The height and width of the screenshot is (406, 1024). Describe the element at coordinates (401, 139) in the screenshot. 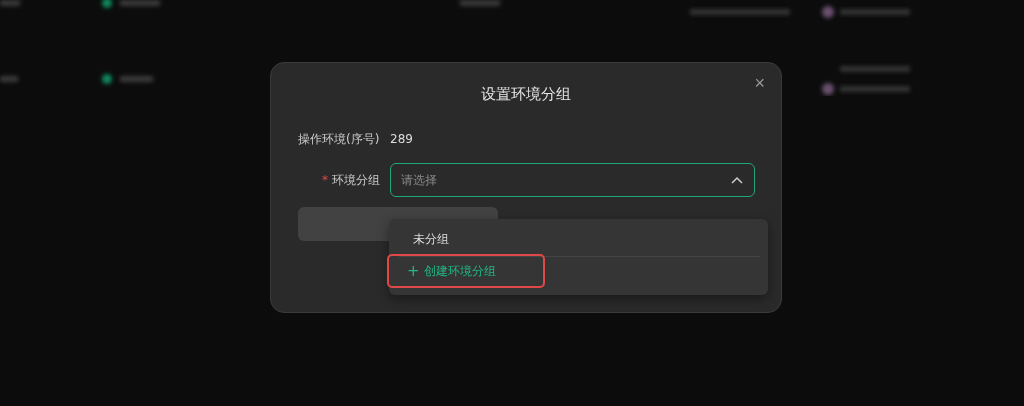

I see `field-value: 289` at that location.